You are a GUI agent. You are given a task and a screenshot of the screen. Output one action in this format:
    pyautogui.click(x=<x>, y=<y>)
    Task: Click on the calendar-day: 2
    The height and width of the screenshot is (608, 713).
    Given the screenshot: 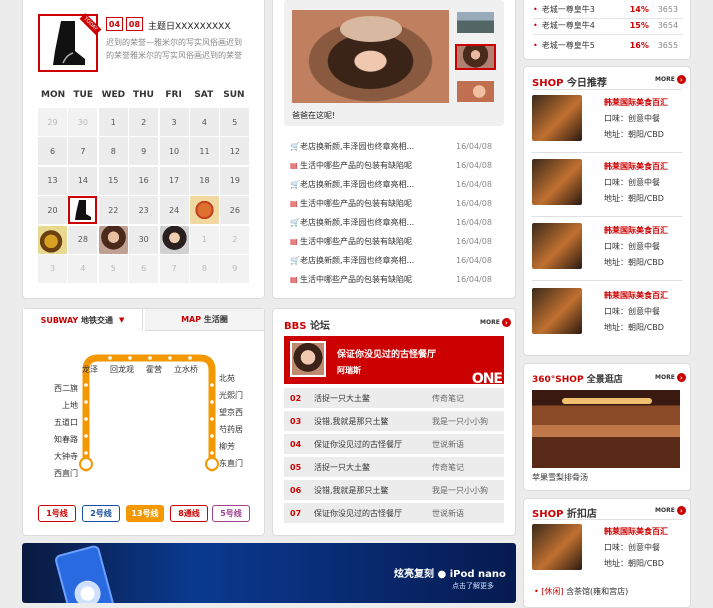 What is the action you would take?
    pyautogui.click(x=235, y=239)
    